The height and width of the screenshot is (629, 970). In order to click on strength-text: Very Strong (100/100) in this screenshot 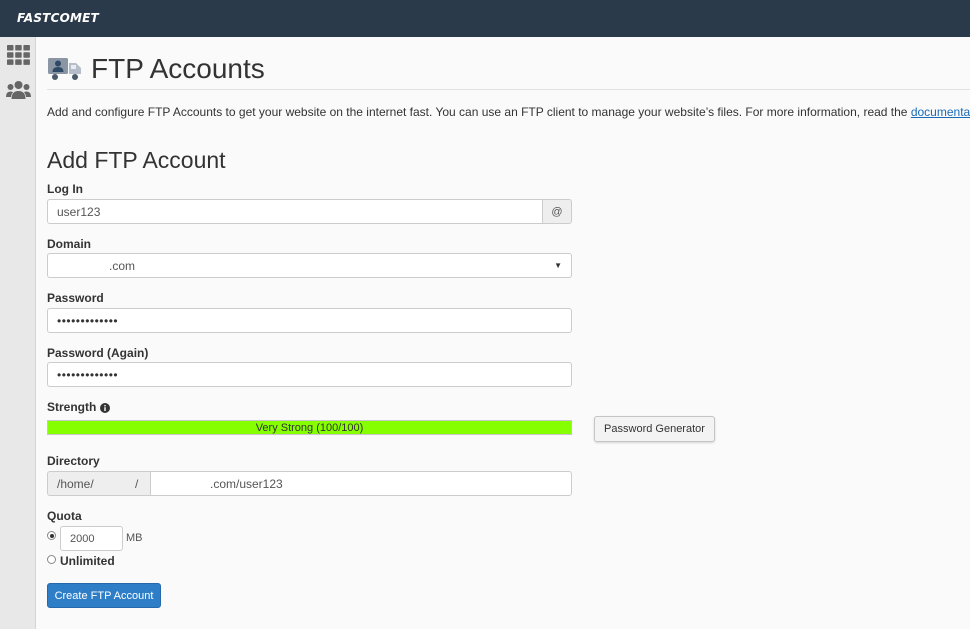, I will do `click(309, 427)`.